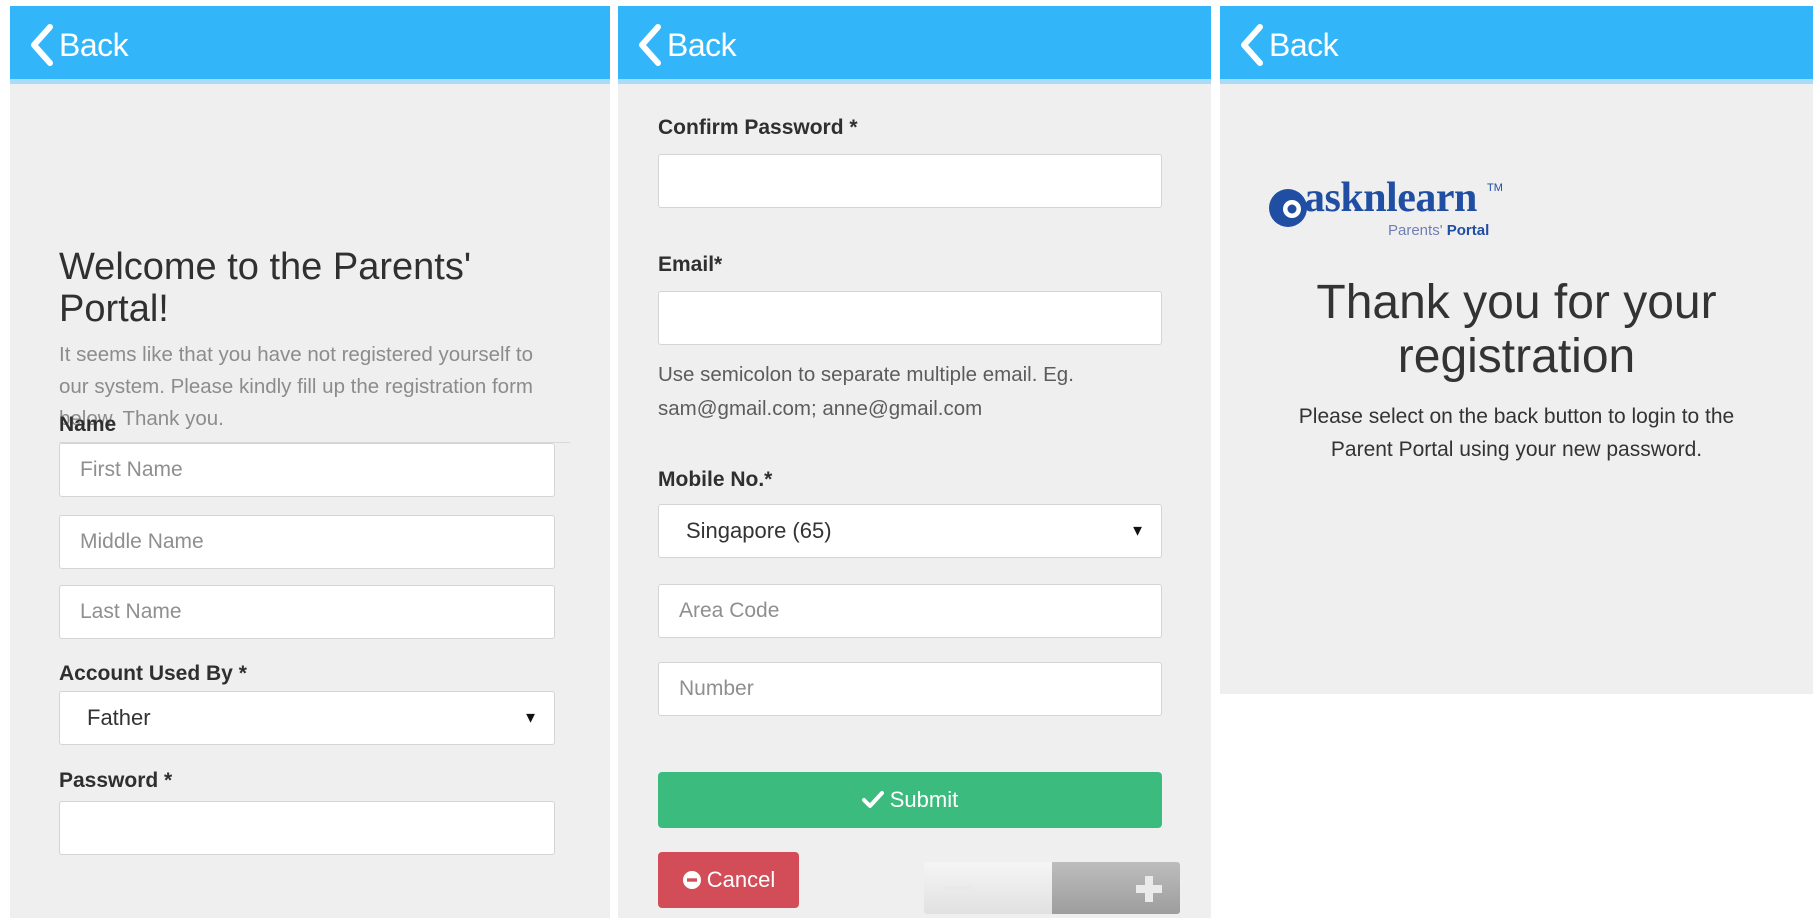  What do you see at coordinates (988, 888) in the screenshot?
I see `minus-icon` at bounding box center [988, 888].